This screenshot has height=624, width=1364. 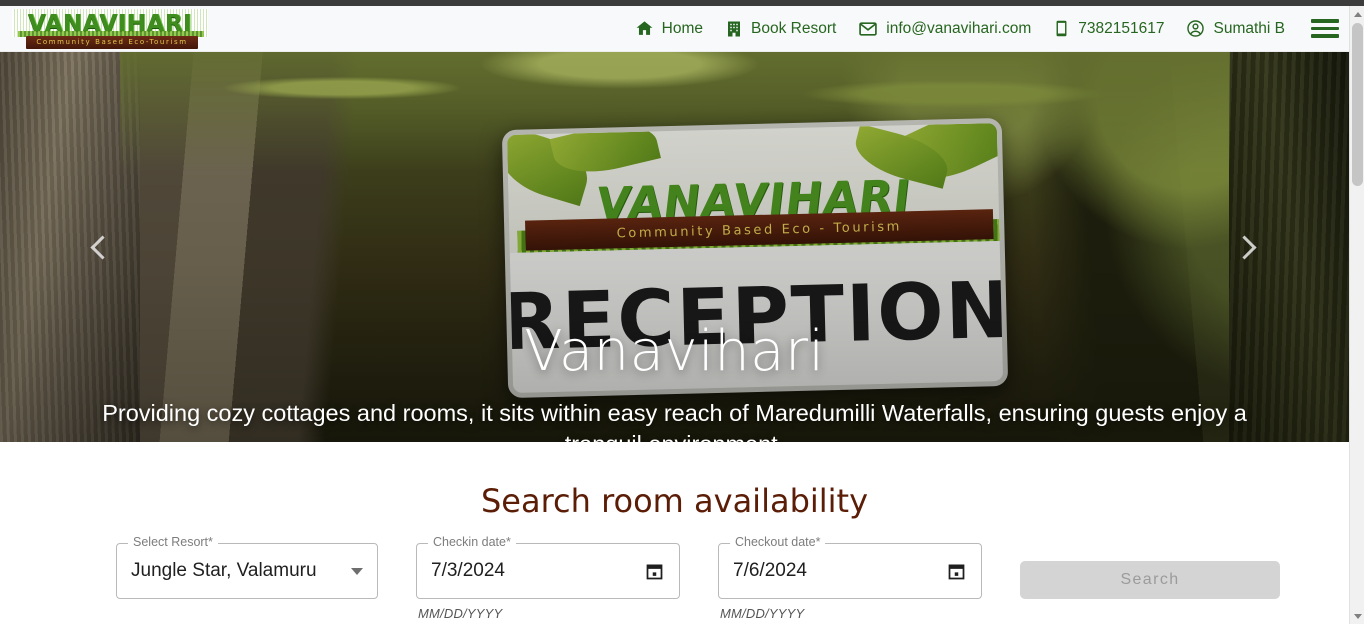 What do you see at coordinates (682, 28) in the screenshot?
I see `nav-item-home-label: Home` at bounding box center [682, 28].